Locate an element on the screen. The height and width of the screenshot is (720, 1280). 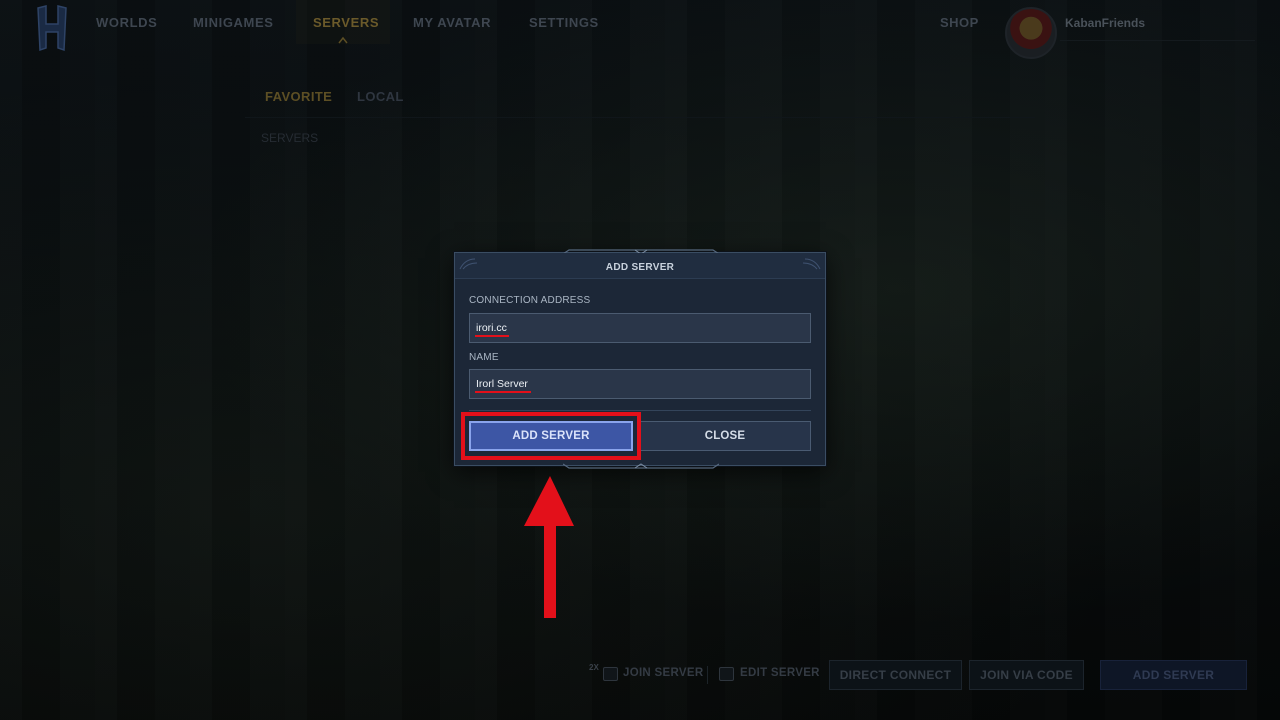
nav-my-avatar: MY AVATAR is located at coordinates (452, 22).